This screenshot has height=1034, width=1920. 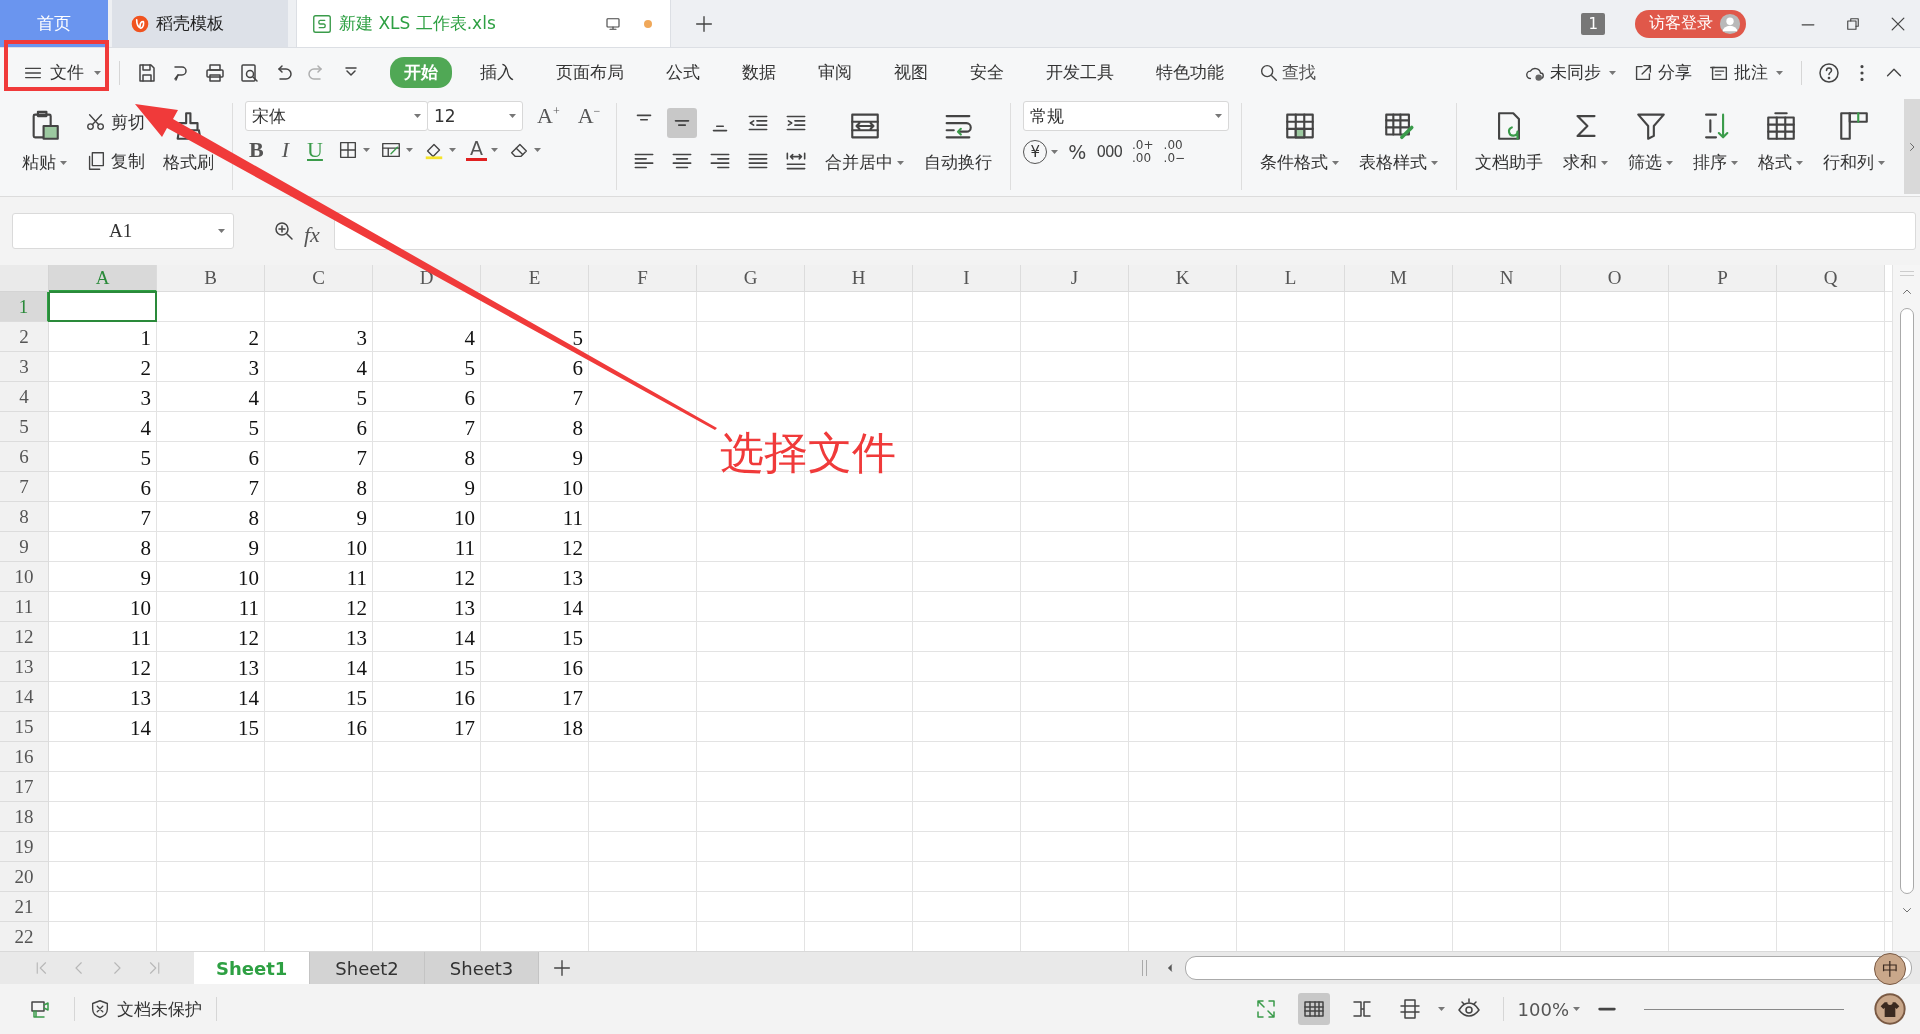 What do you see at coordinates (102, 306) in the screenshot?
I see `active-cell` at bounding box center [102, 306].